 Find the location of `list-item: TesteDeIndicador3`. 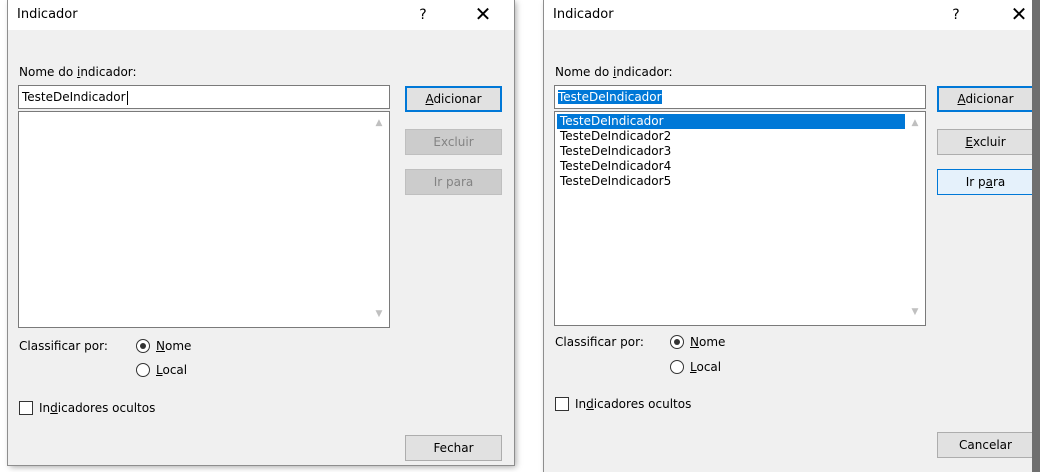

list-item: TesteDeIndicador3 is located at coordinates (731, 151).